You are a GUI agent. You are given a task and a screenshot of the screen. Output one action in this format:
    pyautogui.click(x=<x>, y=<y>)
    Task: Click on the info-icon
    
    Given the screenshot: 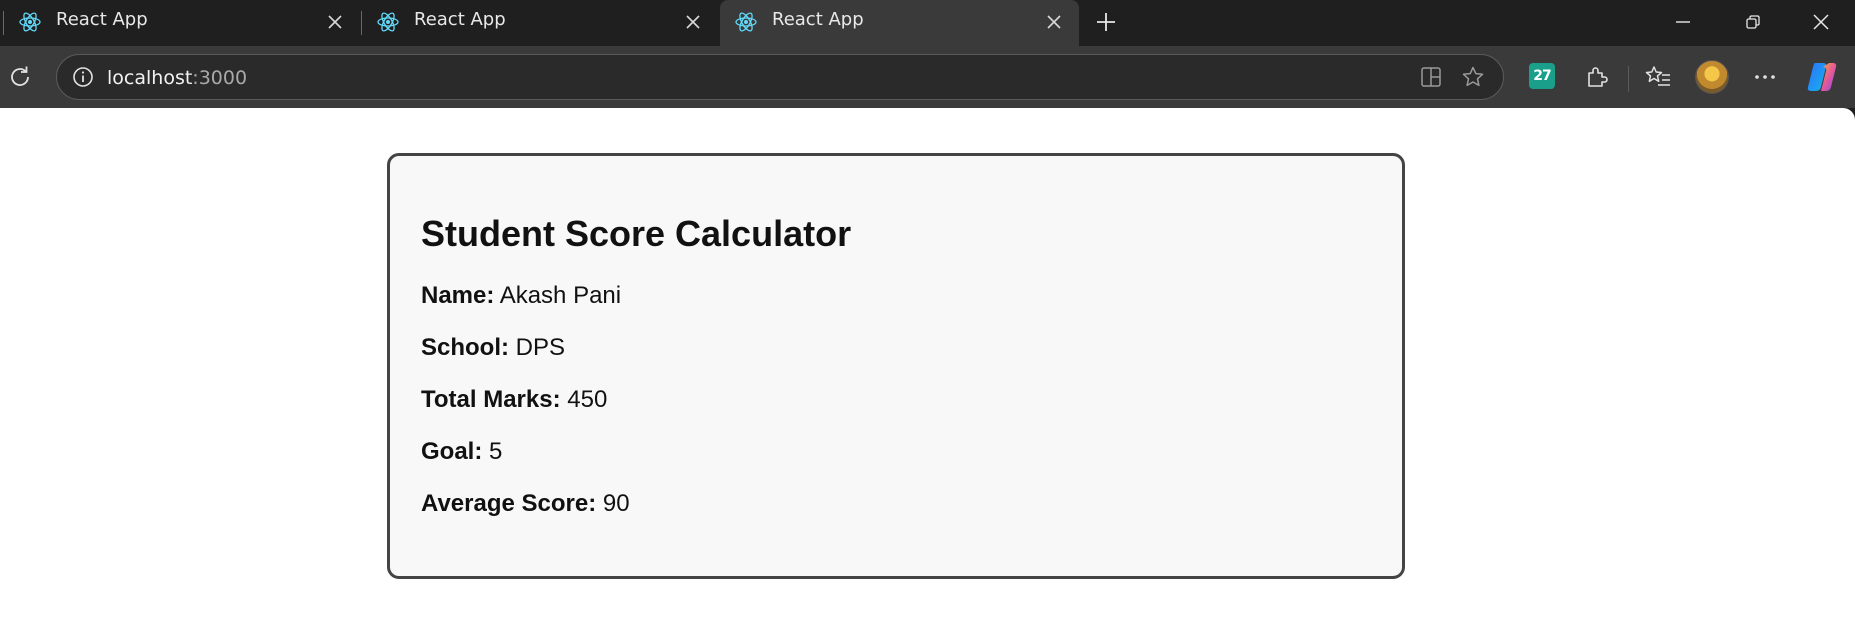 What is the action you would take?
    pyautogui.click(x=83, y=77)
    